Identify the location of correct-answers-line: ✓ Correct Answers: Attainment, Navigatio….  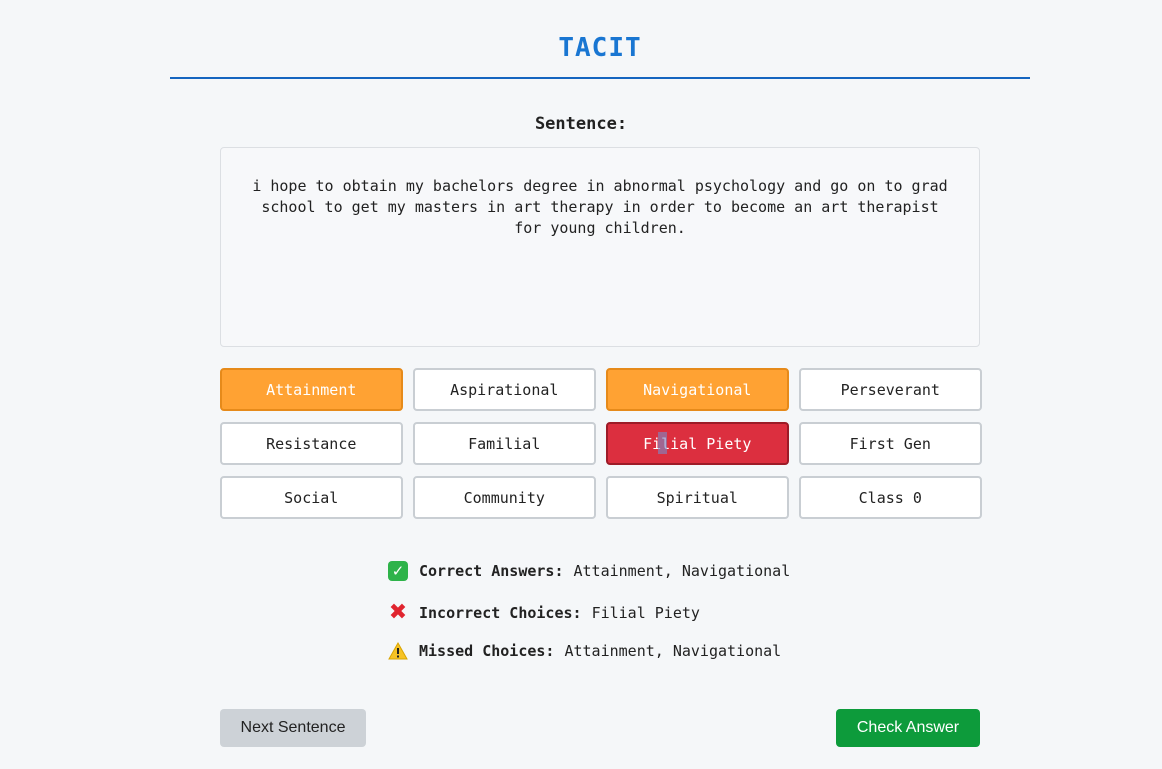
(588, 571).